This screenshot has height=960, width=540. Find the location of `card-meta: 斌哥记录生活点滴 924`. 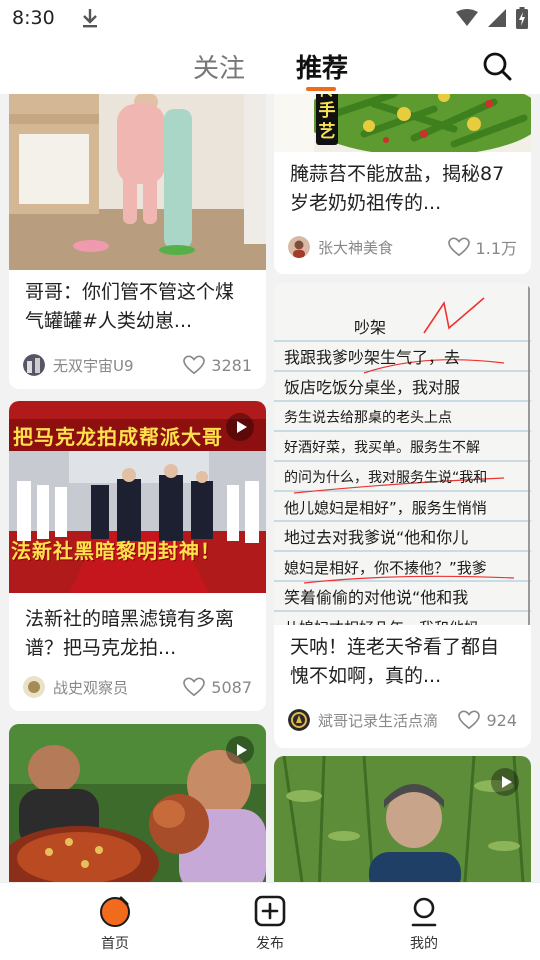

card-meta: 斌哥记录生活点滴 924 is located at coordinates (402, 720).